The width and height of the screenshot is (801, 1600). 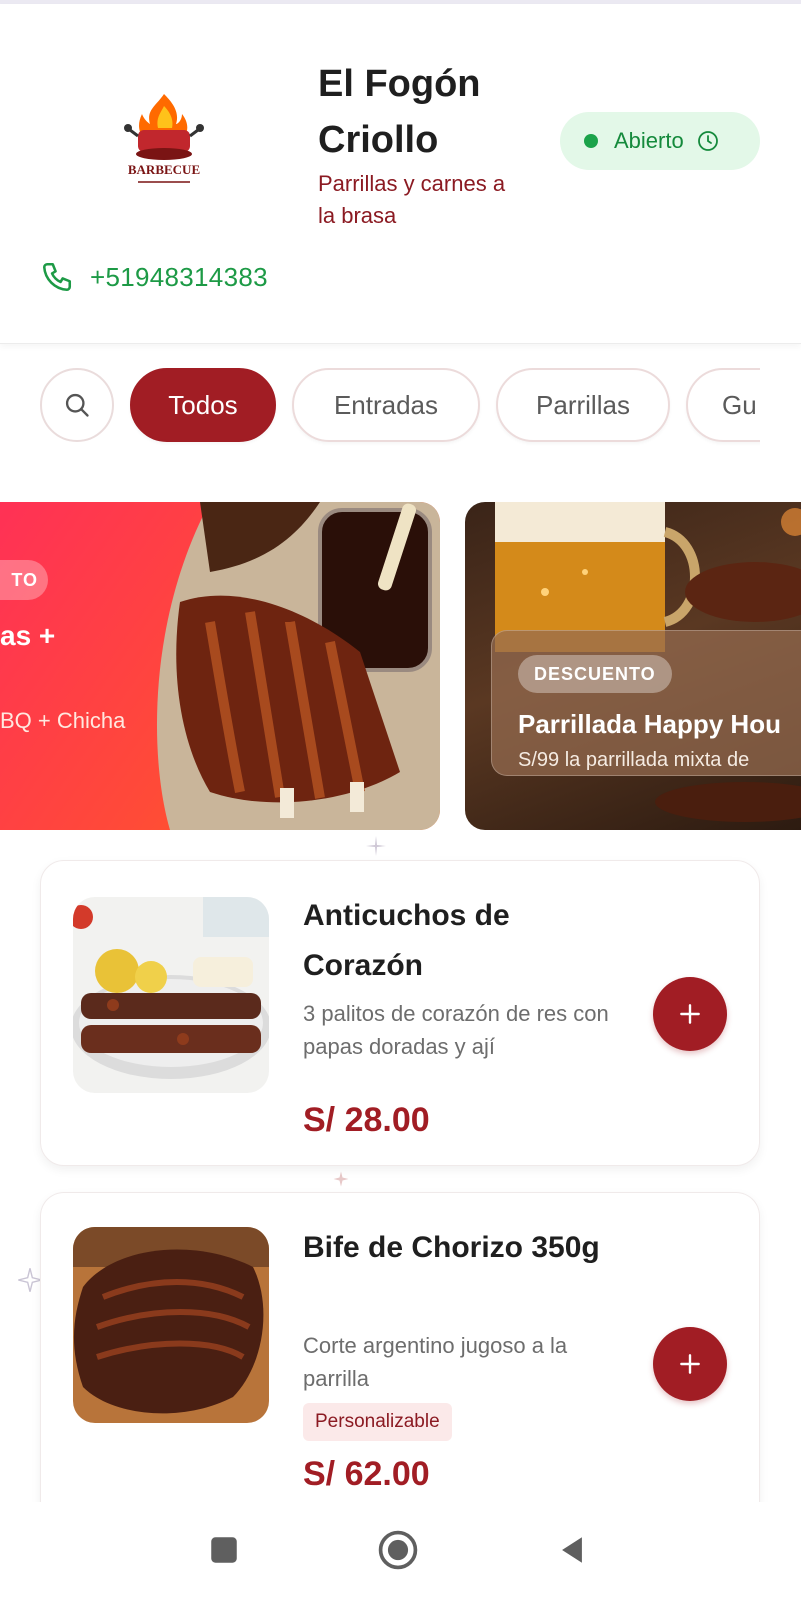 What do you see at coordinates (298, 666) in the screenshot?
I see `ribs-photo` at bounding box center [298, 666].